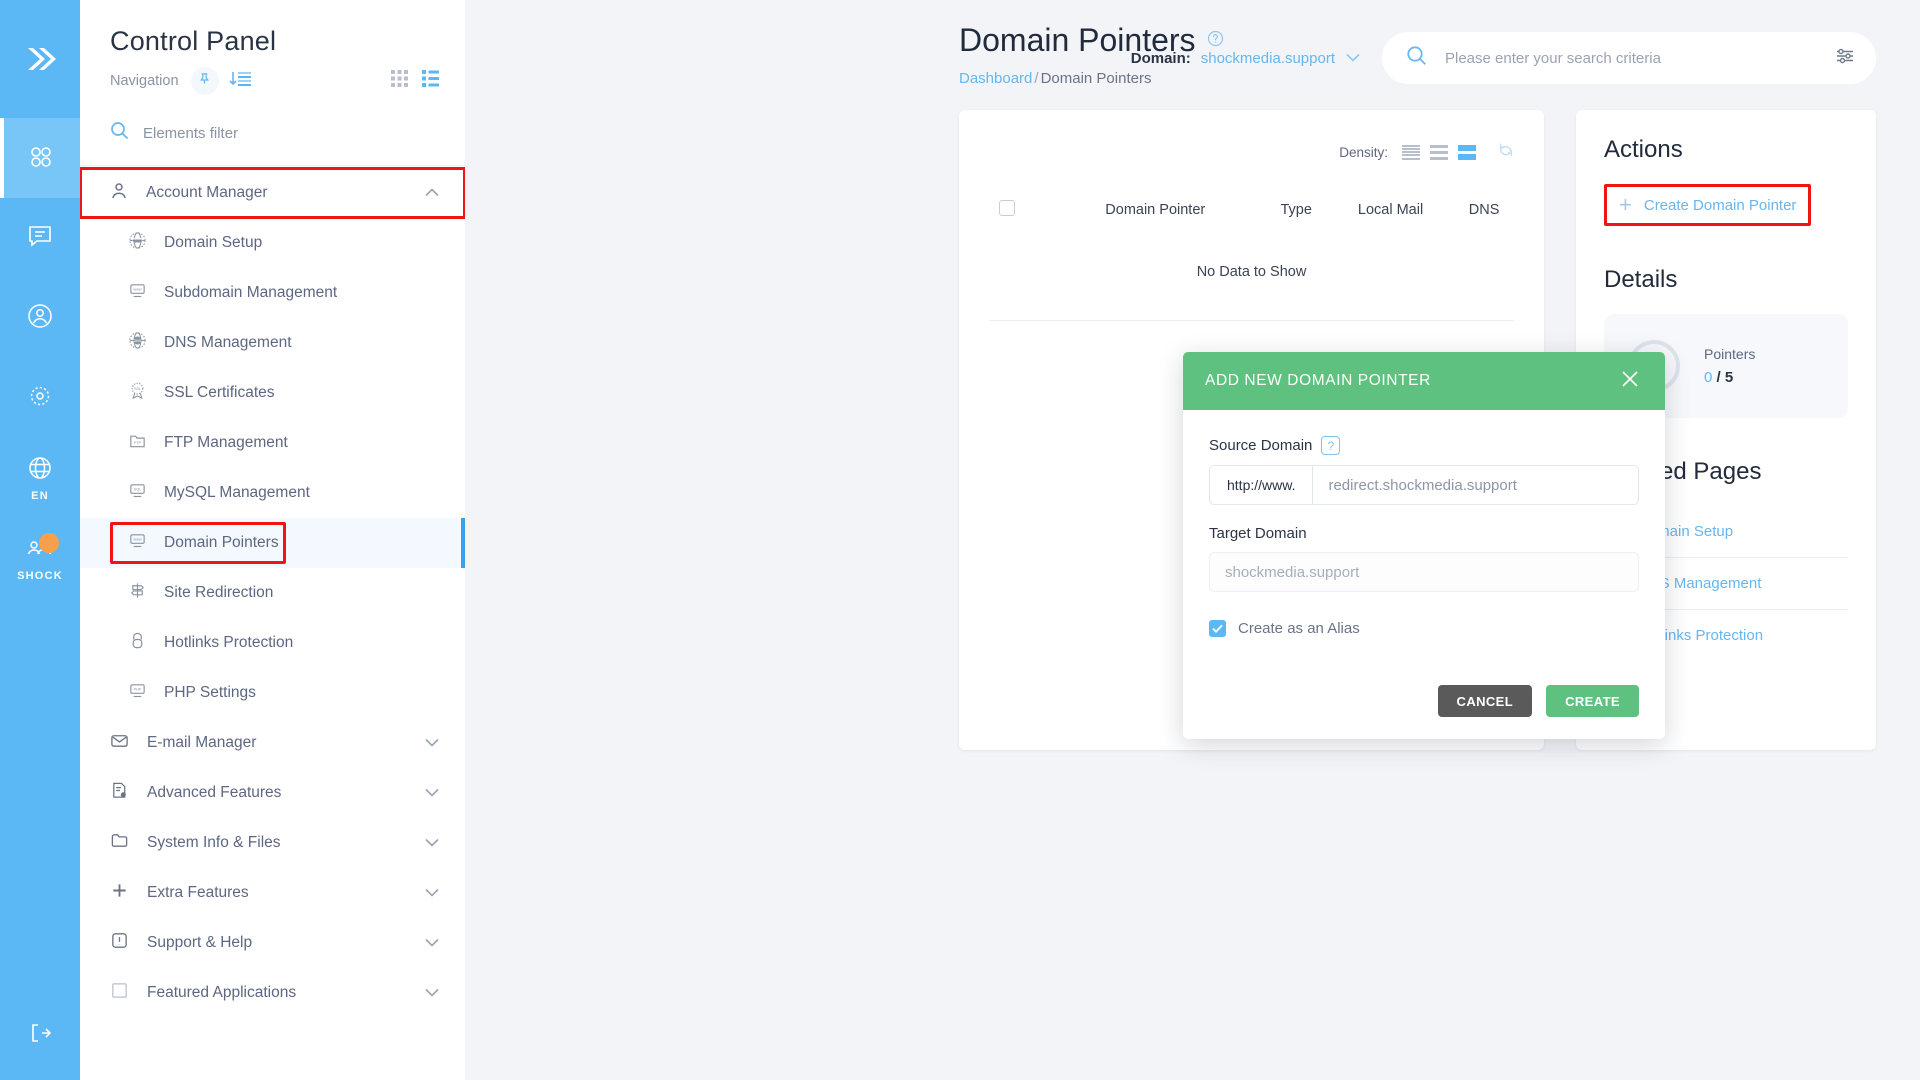  I want to click on exclamation-box-icon, so click(119, 943).